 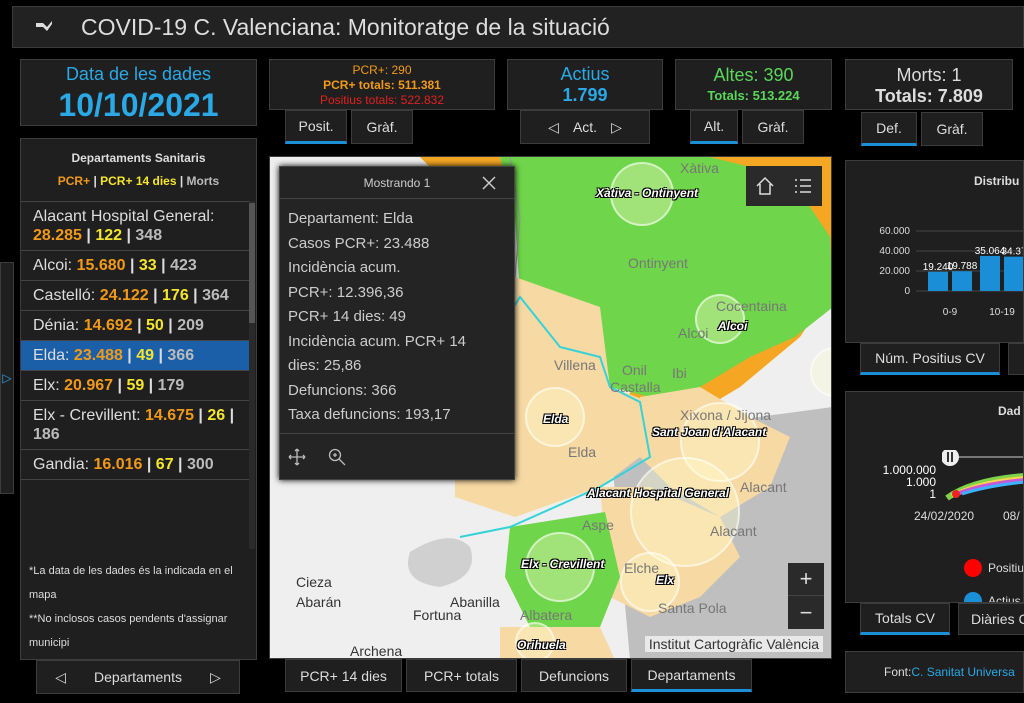 I want to click on list-item: Alcoi: 15.680 | 33 | 423, so click(x=135, y=266).